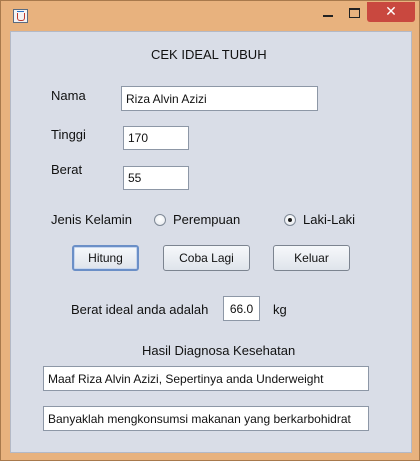 The image size is (420, 461). I want to click on tinggi-label: Tinggi, so click(68, 134).